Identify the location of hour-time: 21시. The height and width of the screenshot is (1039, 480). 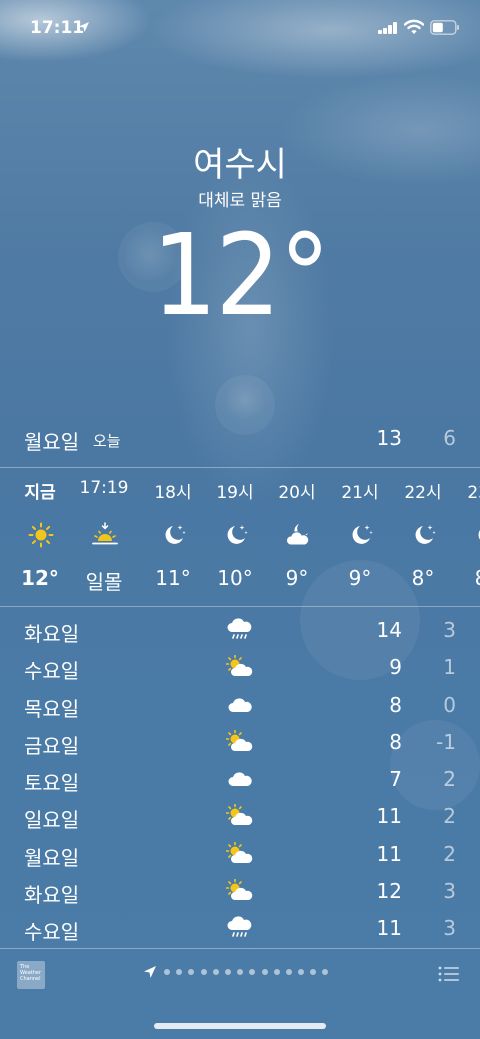
(360, 493).